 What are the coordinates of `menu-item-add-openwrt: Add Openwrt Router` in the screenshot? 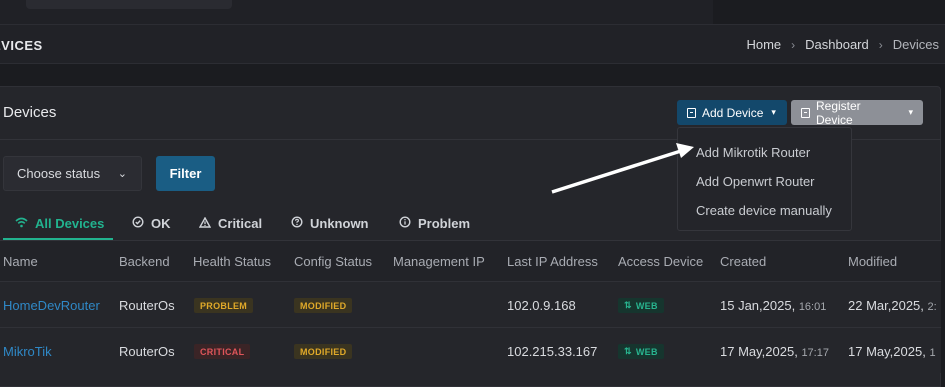 It's located at (755, 181).